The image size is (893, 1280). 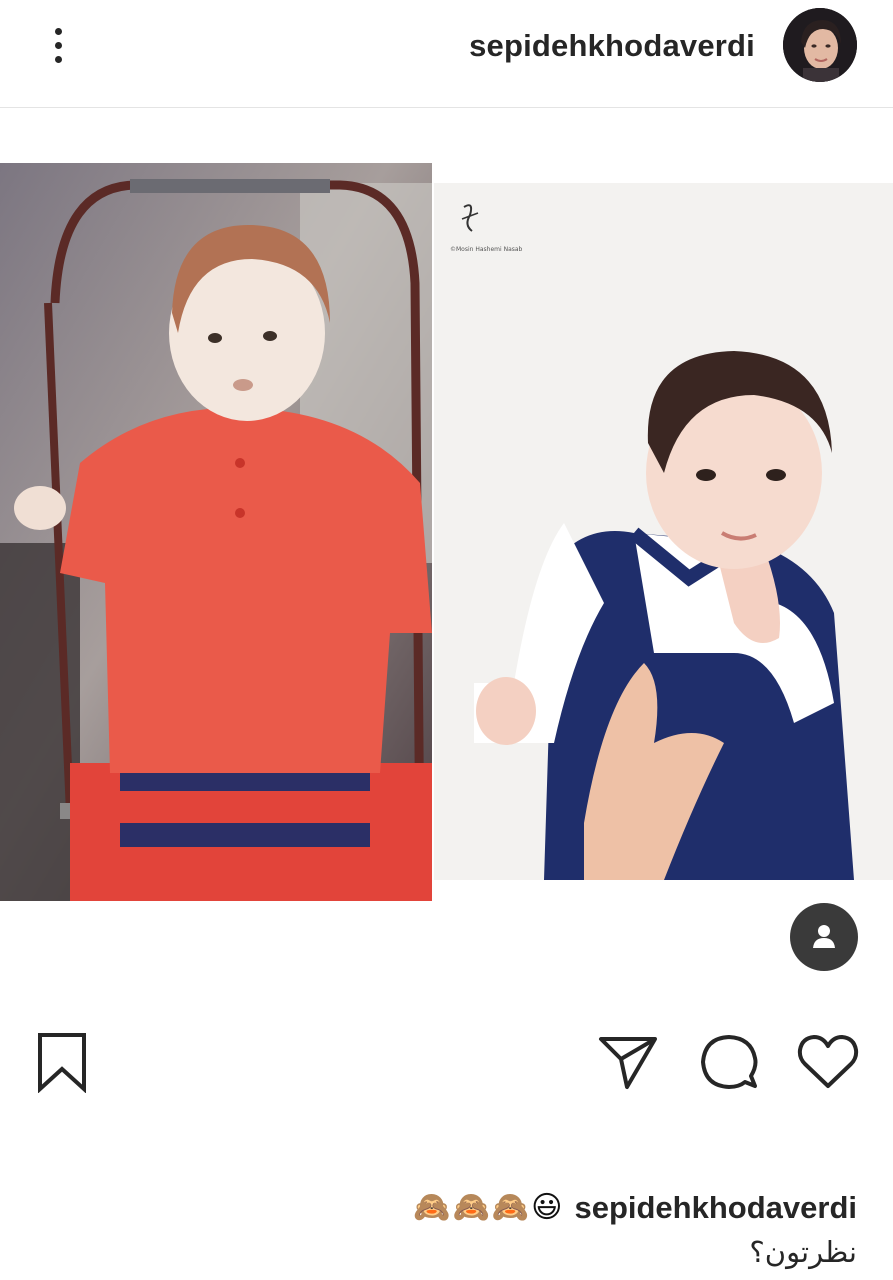 I want to click on caption-emojis: 🙈🙈🙈😃, so click(x=489, y=1207).